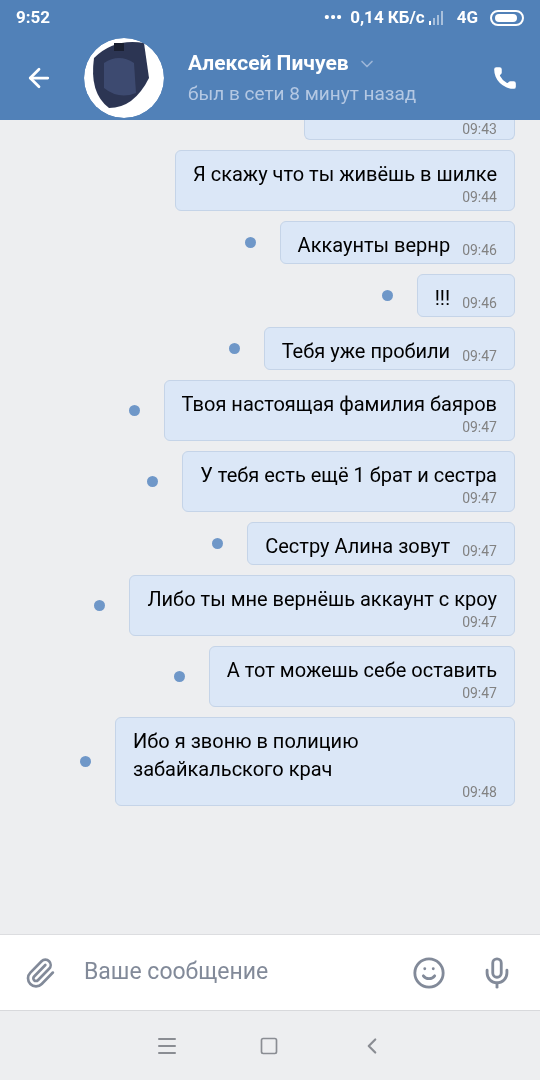  I want to click on status-time: 9:52, so click(33, 18).